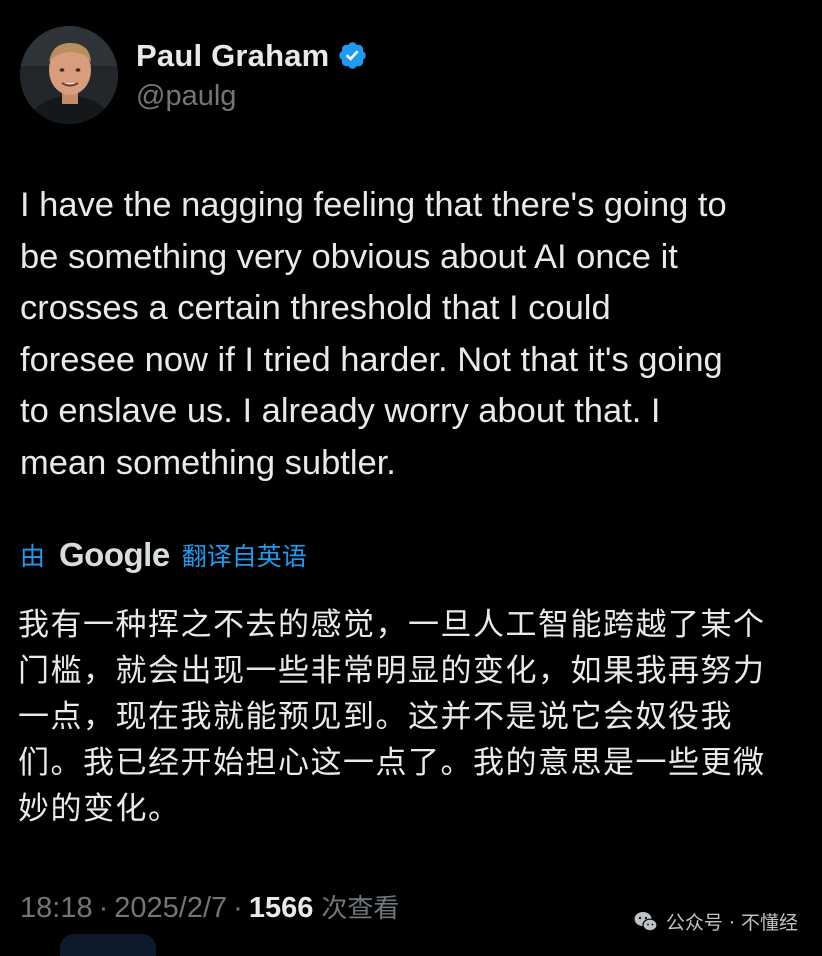 The image size is (822, 956). Describe the element at coordinates (56, 908) in the screenshot. I see `tweet-time: 18:18` at that location.